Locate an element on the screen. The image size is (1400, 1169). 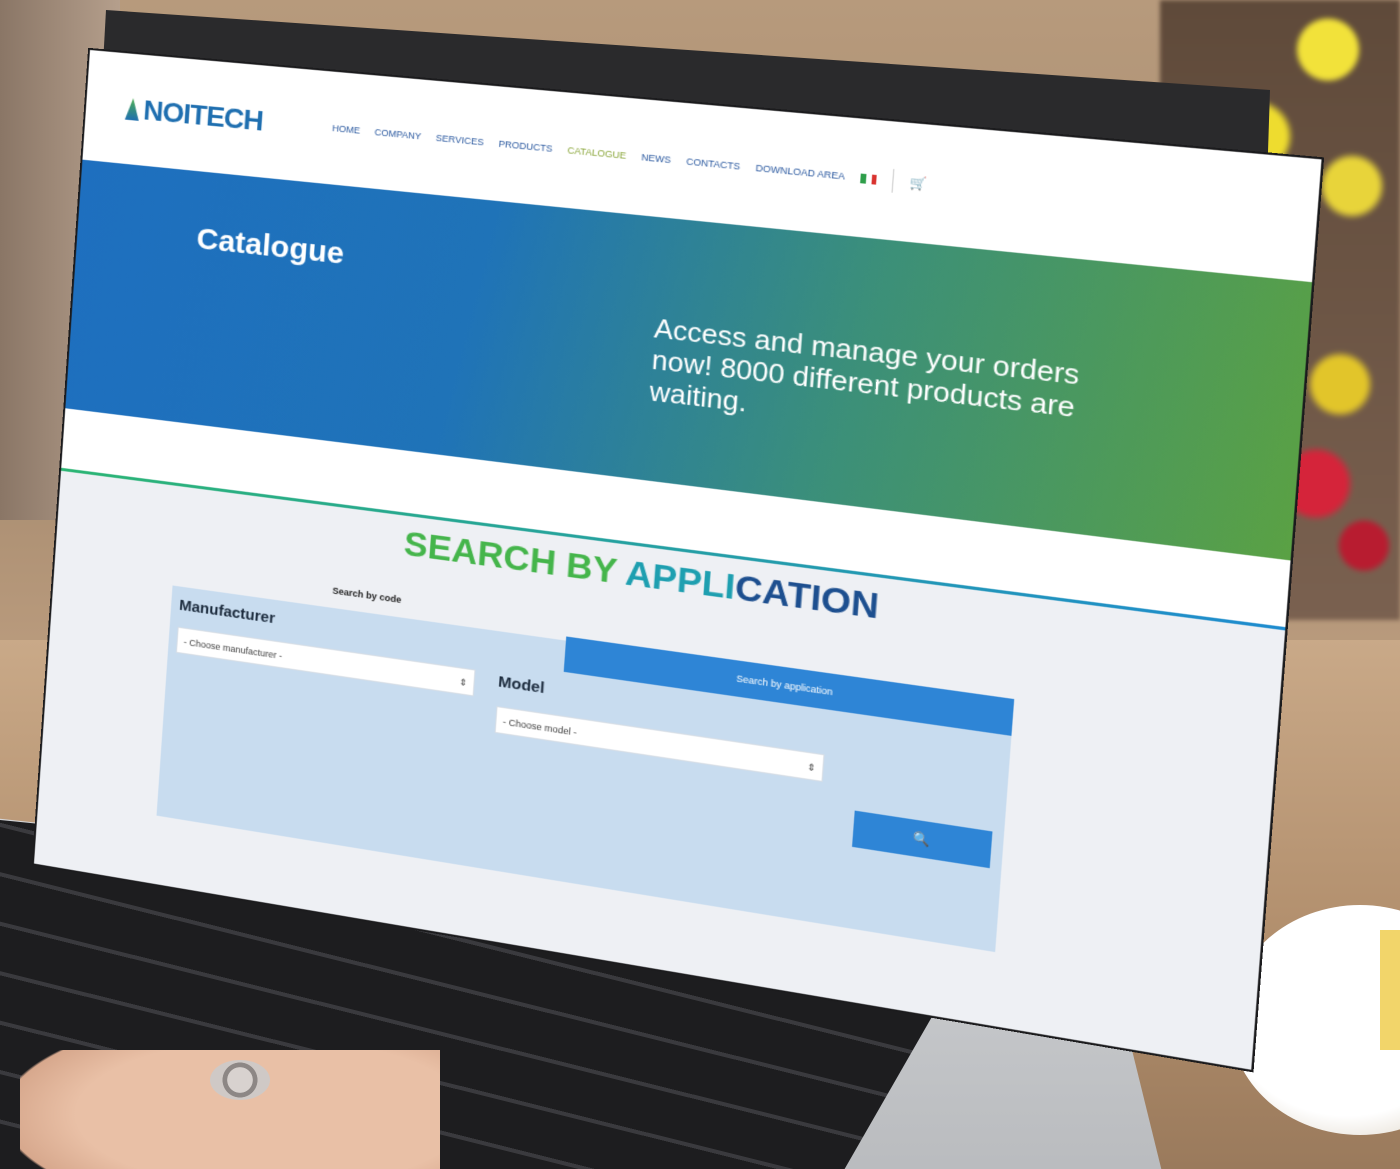
page-title: Catalogue is located at coordinates (270, 246).